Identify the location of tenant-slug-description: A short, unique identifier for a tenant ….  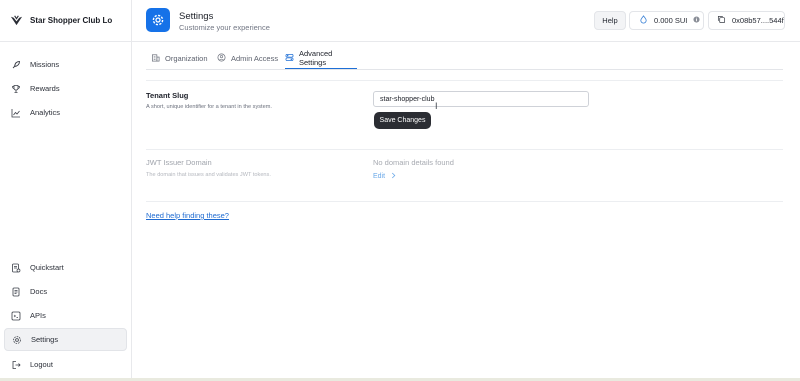
(209, 107).